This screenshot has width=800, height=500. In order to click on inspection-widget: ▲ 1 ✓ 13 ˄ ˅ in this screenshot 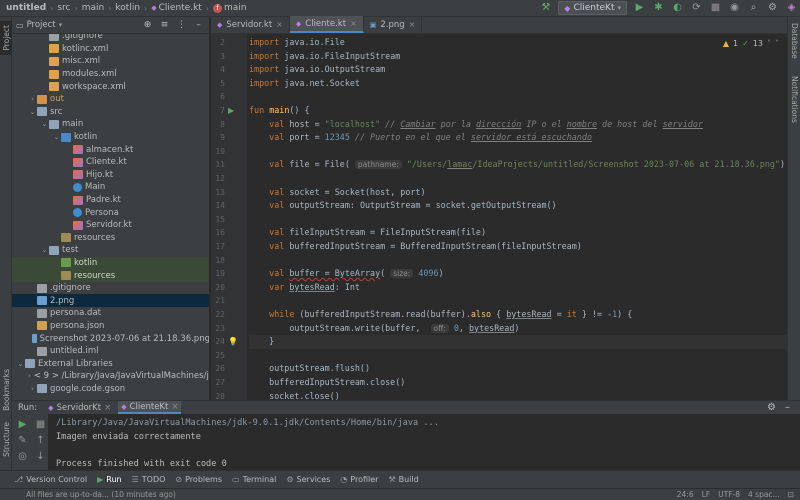, I will do `click(751, 43)`.